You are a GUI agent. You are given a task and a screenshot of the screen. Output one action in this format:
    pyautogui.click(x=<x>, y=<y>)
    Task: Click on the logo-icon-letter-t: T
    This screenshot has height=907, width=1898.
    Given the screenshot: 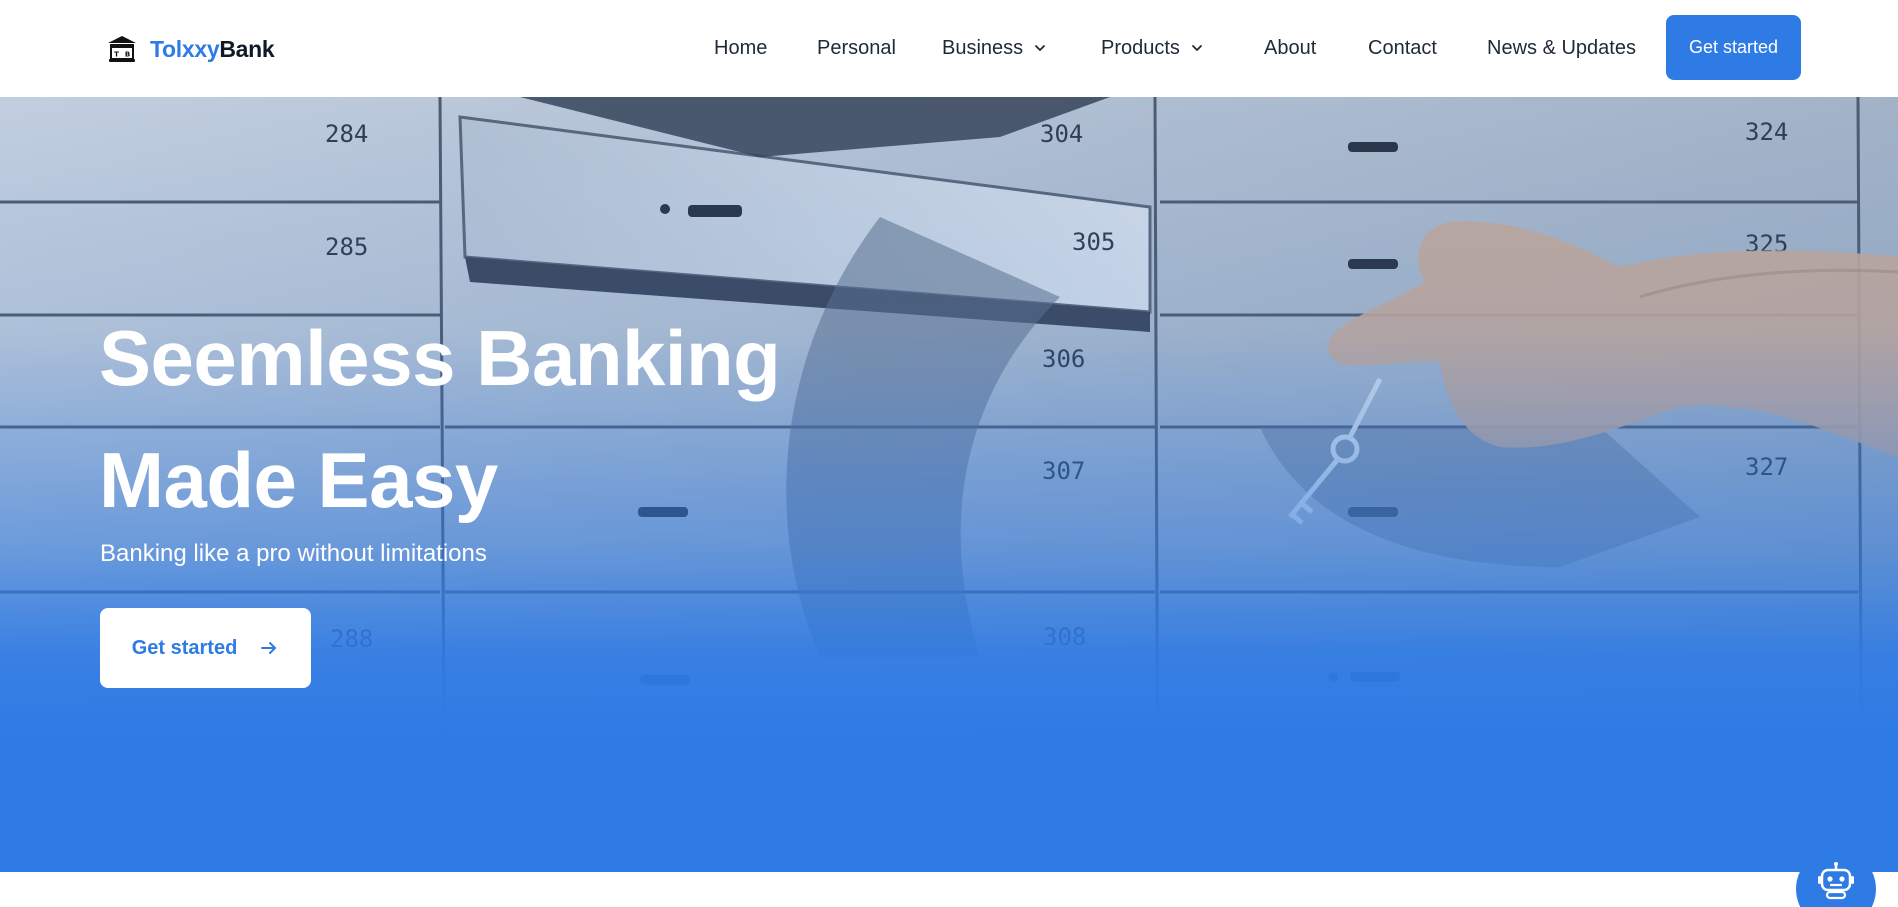 What is the action you would take?
    pyautogui.click(x=116, y=55)
    